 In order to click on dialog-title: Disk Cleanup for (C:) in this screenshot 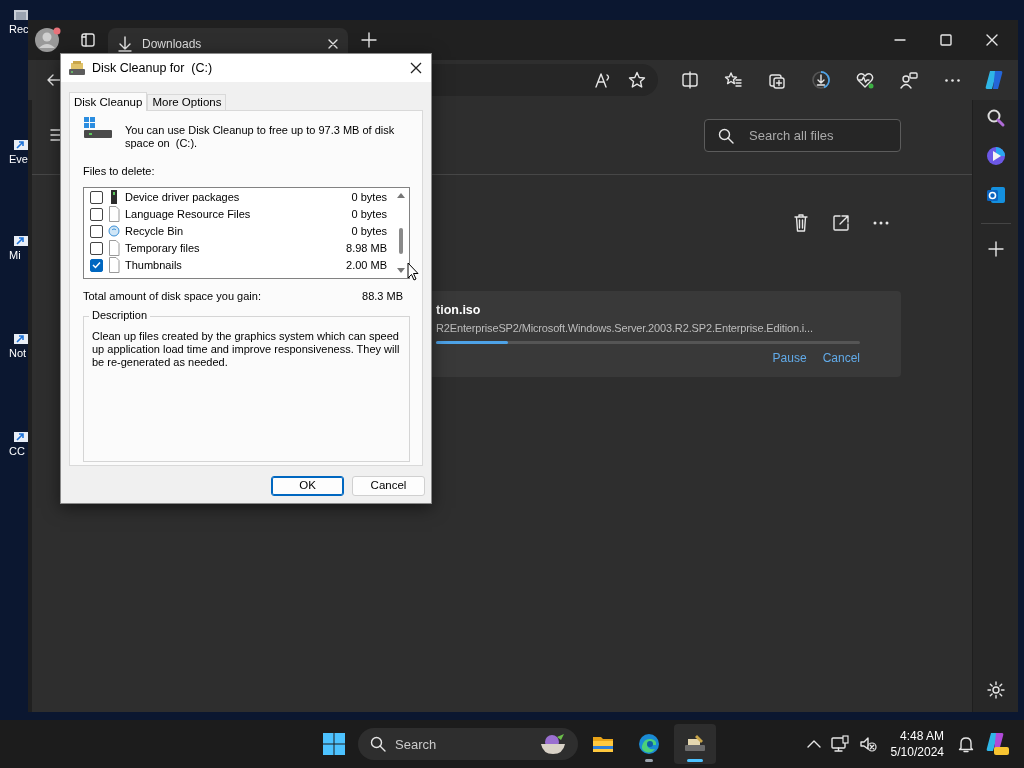, I will do `click(152, 68)`.